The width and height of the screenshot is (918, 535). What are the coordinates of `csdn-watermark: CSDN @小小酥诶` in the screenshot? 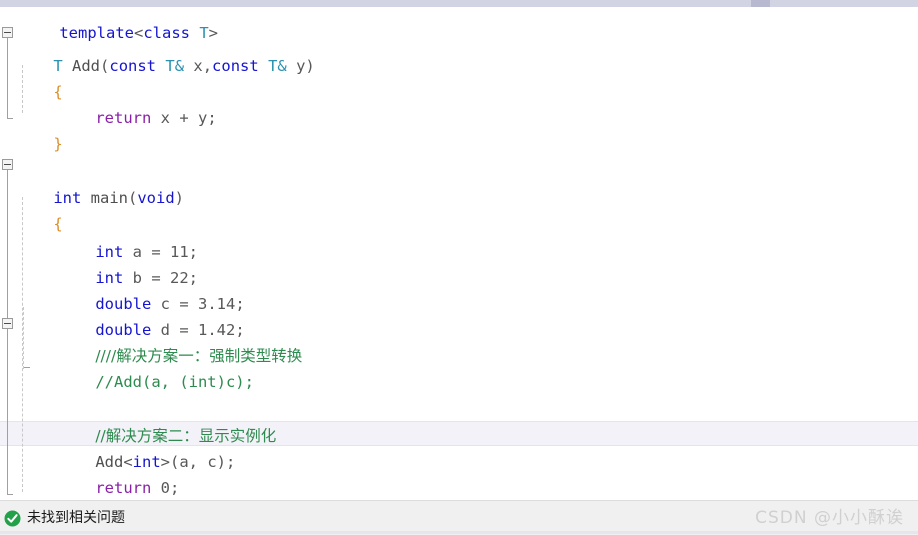 It's located at (829, 518).